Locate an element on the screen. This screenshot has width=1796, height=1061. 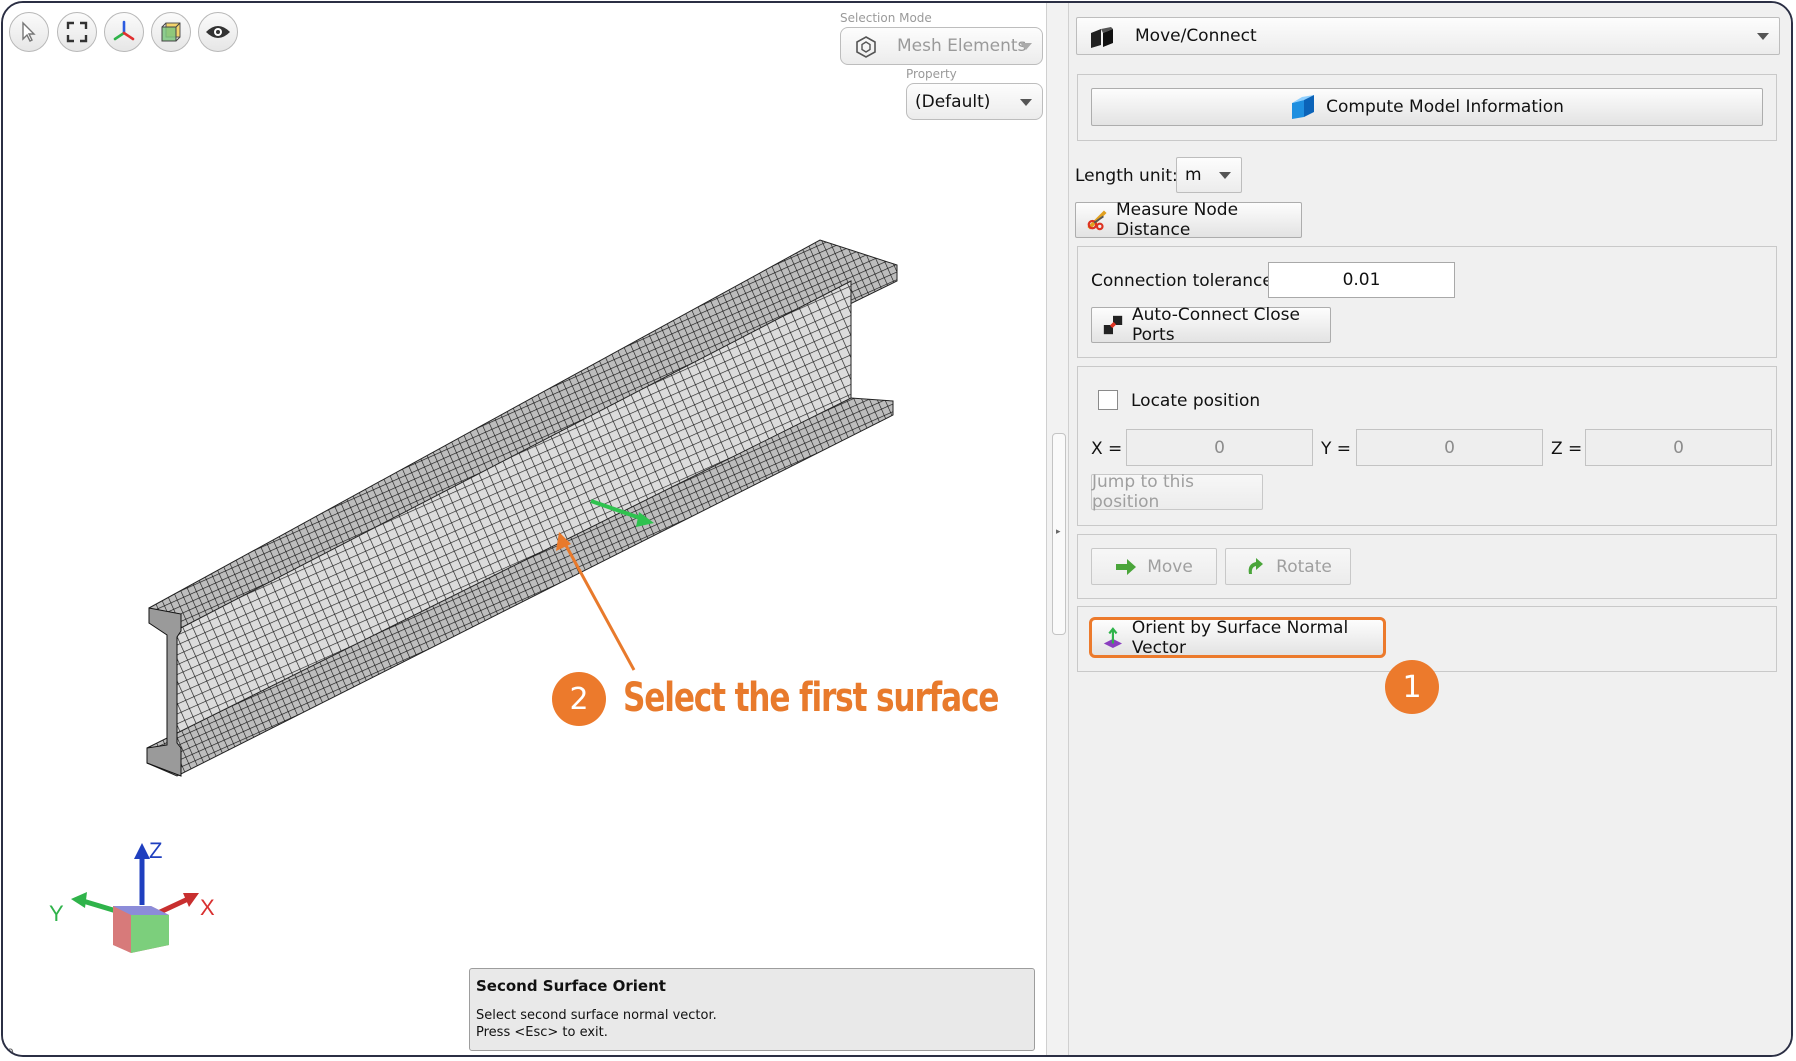
rotate-button: Rotate is located at coordinates (1288, 566).